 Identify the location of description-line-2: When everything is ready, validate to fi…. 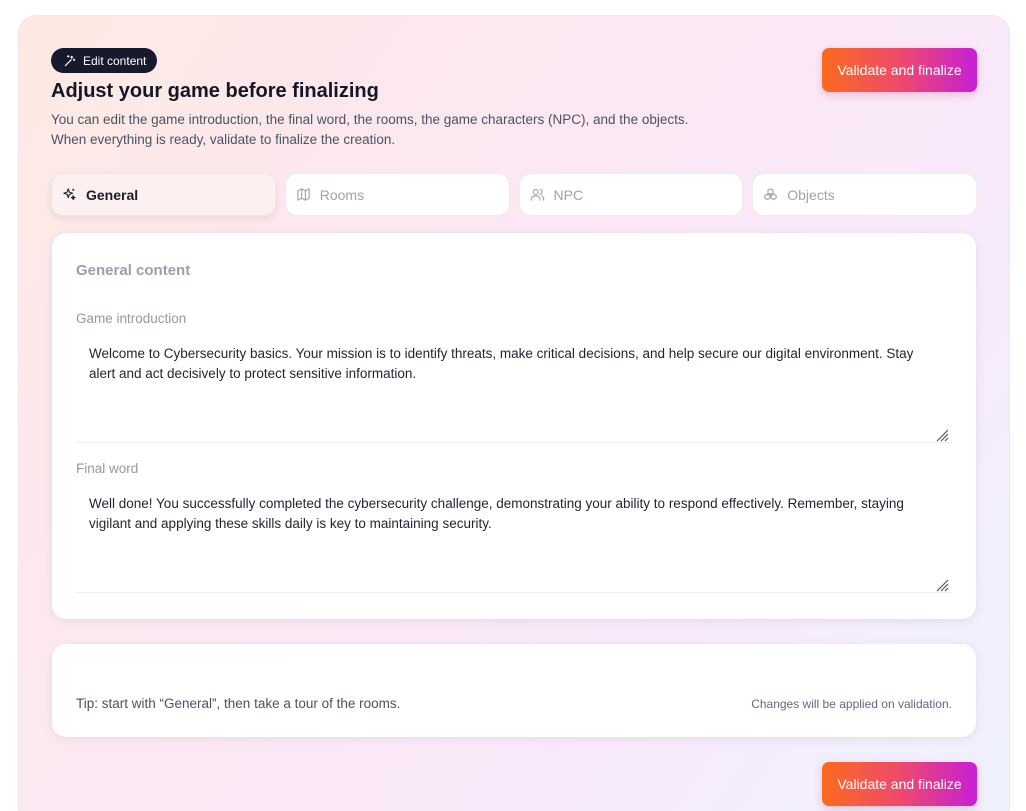
(223, 139).